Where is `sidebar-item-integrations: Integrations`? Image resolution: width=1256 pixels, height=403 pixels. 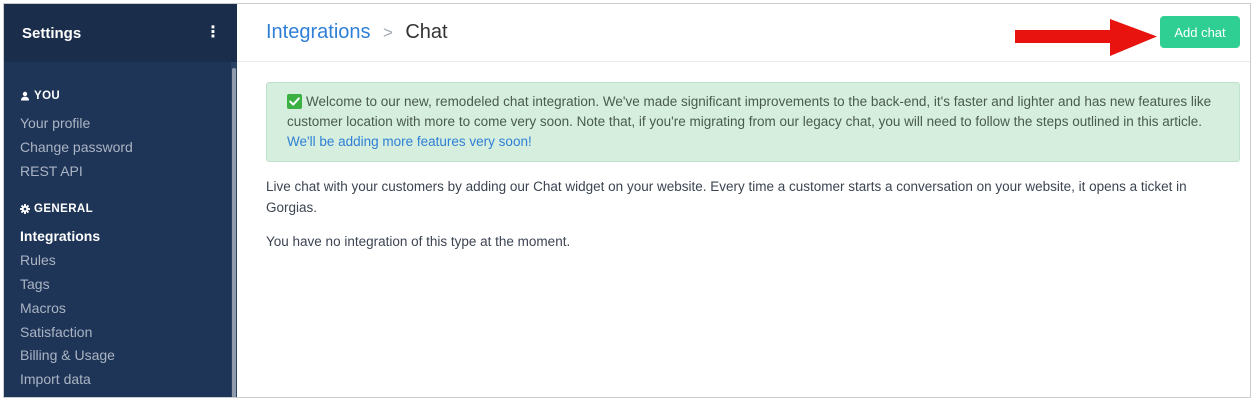
sidebar-item-integrations: Integrations is located at coordinates (120, 237).